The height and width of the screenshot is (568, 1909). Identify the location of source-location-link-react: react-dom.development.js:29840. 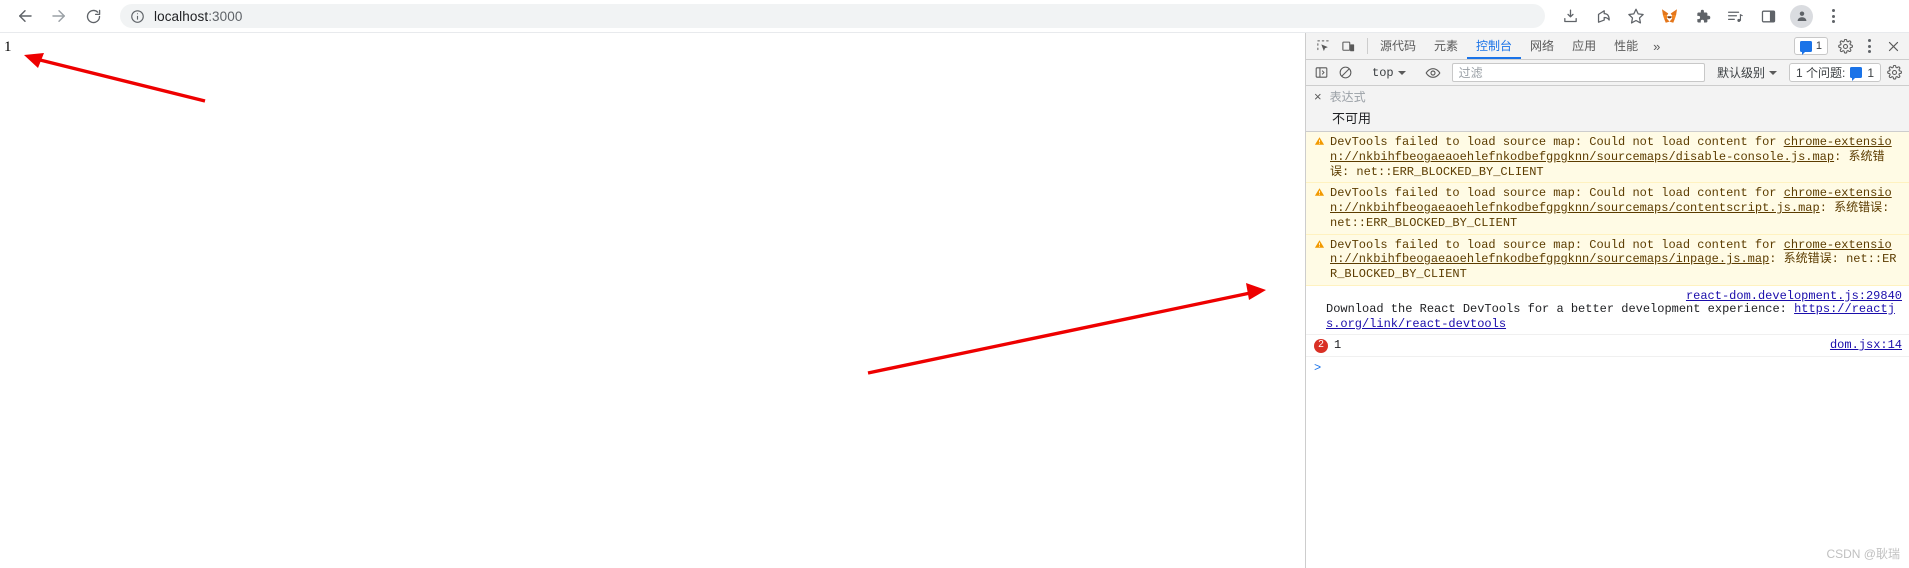
(1794, 296).